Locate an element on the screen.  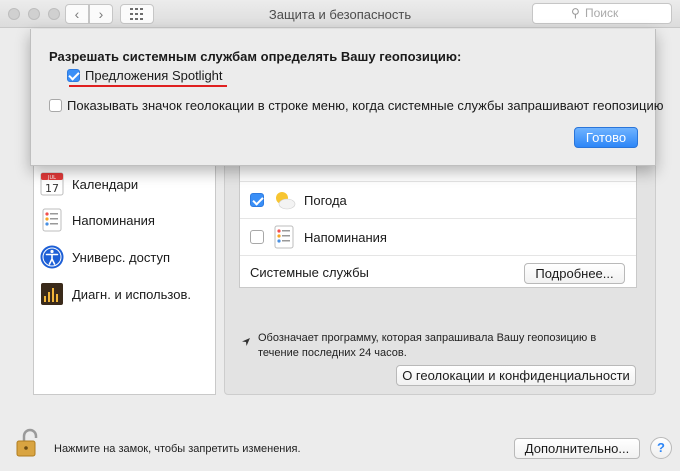
weather-icon is located at coordinates (286, 201).